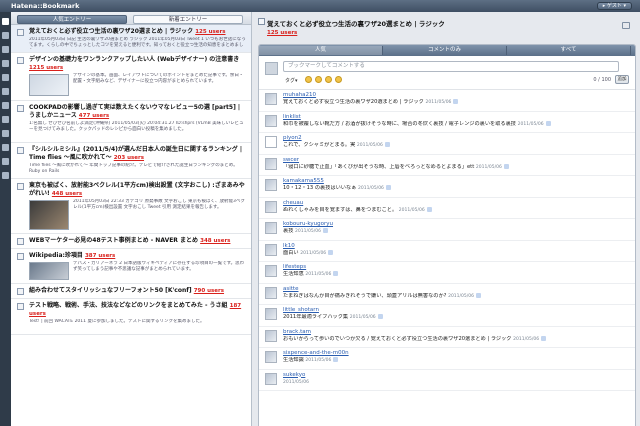 This screenshot has width=640, height=426. Describe the element at coordinates (282, 33) in the screenshot. I see `detail-users-count: 125 users` at that location.